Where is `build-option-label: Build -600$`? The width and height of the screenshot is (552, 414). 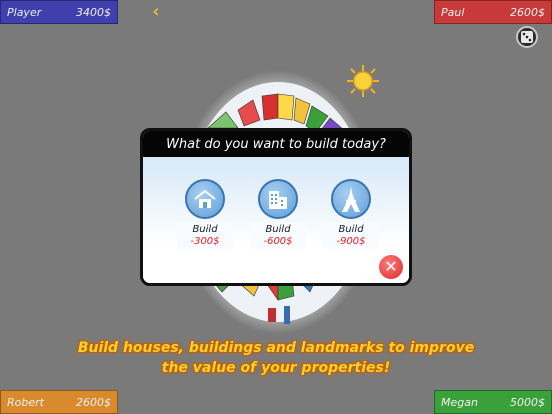
build-option-label: Build -600$ is located at coordinates (278, 236).